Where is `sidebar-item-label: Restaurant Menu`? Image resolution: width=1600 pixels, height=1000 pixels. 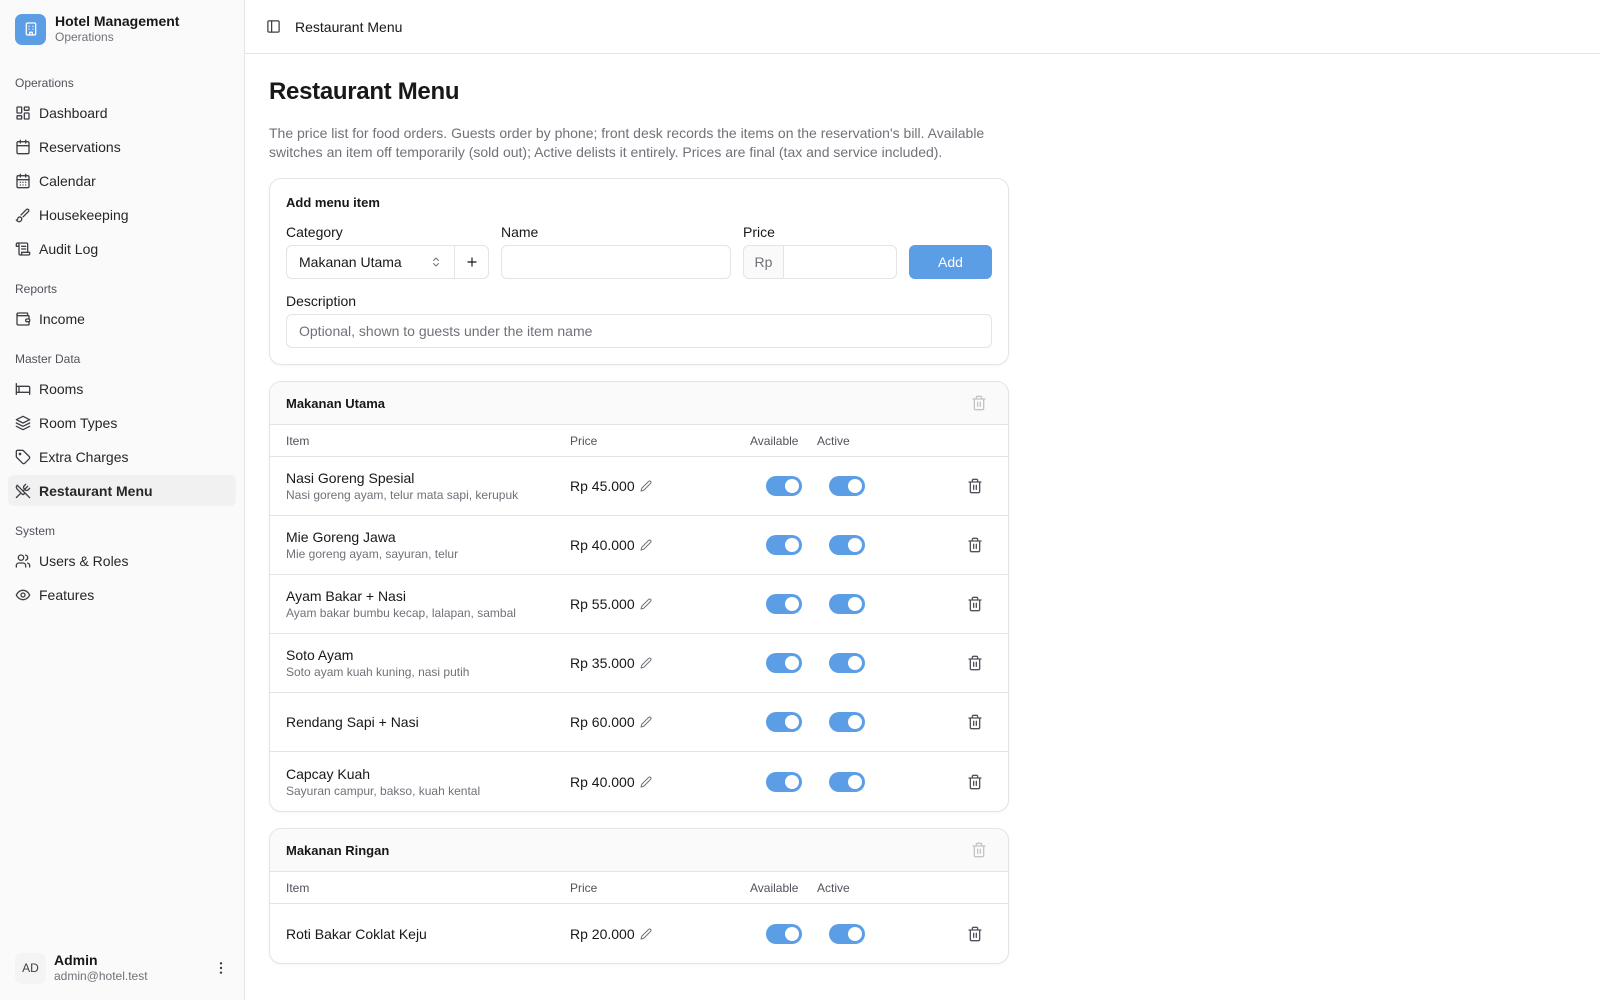 sidebar-item-label: Restaurant Menu is located at coordinates (96, 490).